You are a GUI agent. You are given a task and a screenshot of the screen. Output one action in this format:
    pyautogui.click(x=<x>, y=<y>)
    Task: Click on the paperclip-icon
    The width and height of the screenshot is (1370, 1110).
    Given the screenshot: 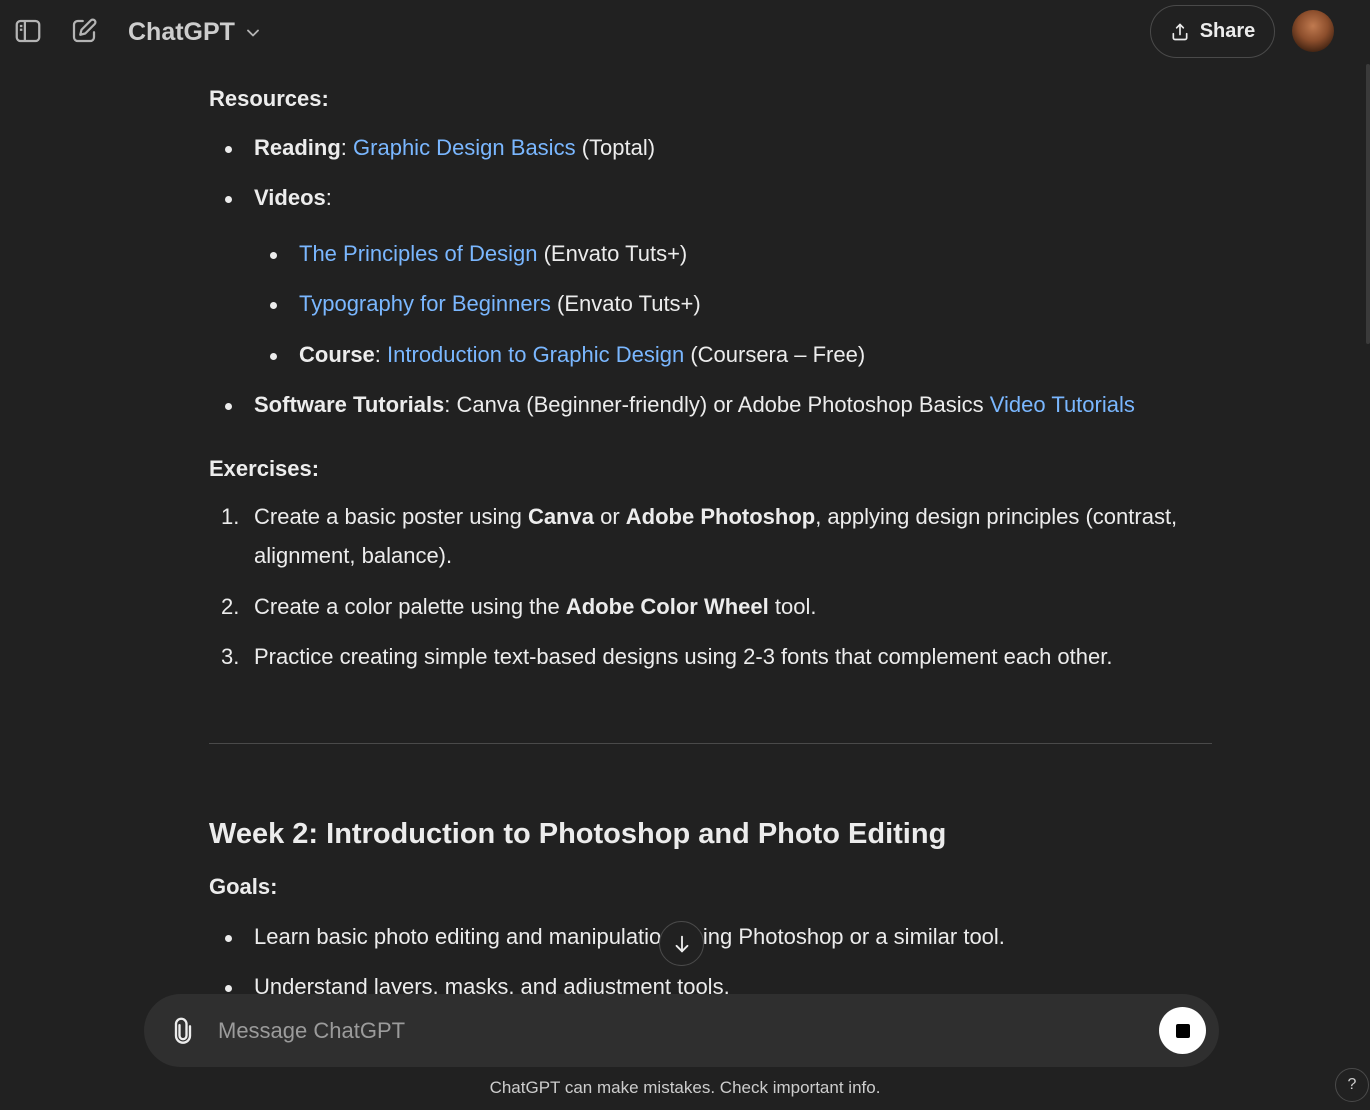 What is the action you would take?
    pyautogui.click(x=183, y=1030)
    